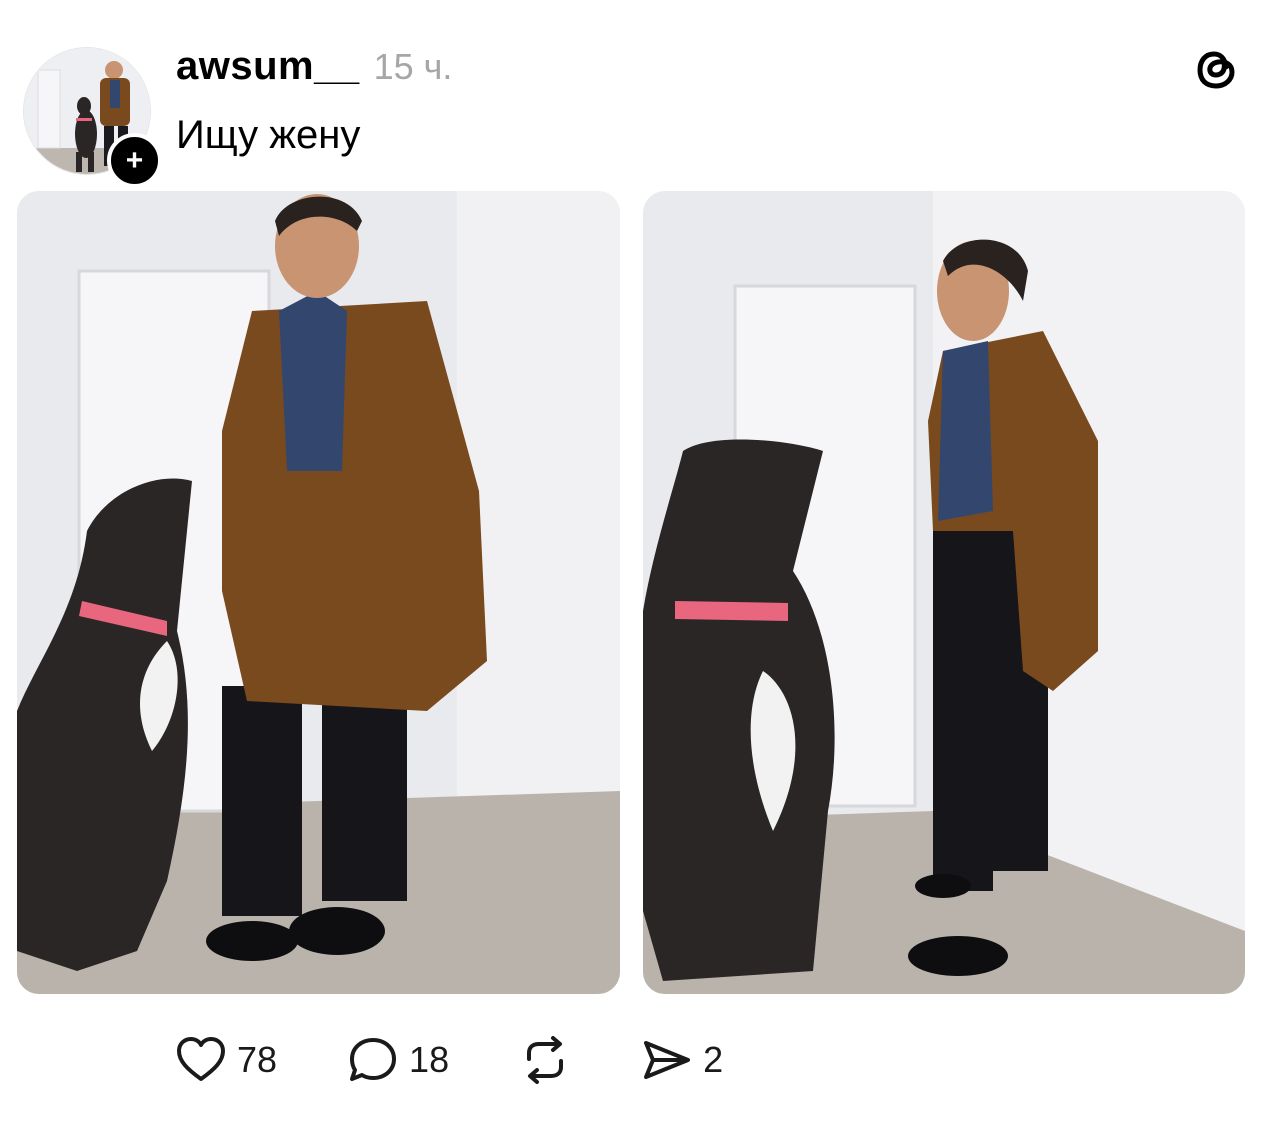 The image size is (1280, 1140). I want to click on author-avatar: +, so click(92, 117).